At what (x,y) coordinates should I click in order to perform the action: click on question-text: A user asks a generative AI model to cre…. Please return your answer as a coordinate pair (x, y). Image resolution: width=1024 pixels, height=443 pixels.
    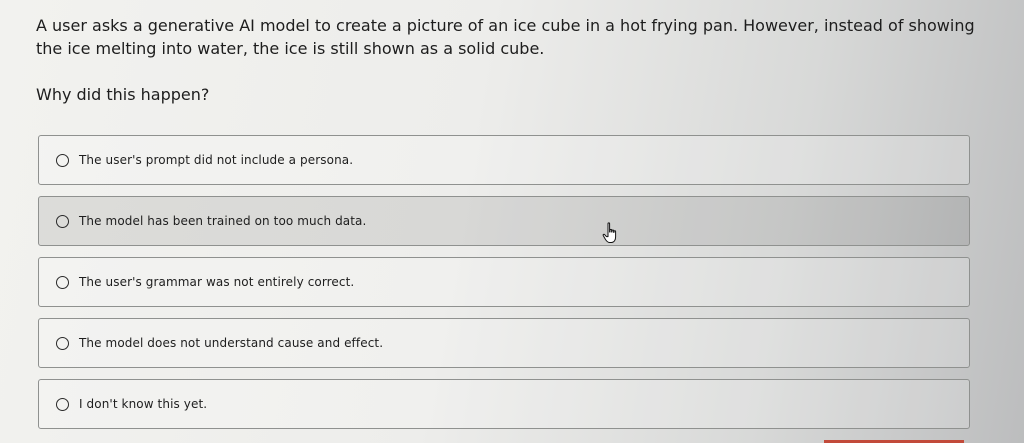
    Looking at the image, I should click on (505, 37).